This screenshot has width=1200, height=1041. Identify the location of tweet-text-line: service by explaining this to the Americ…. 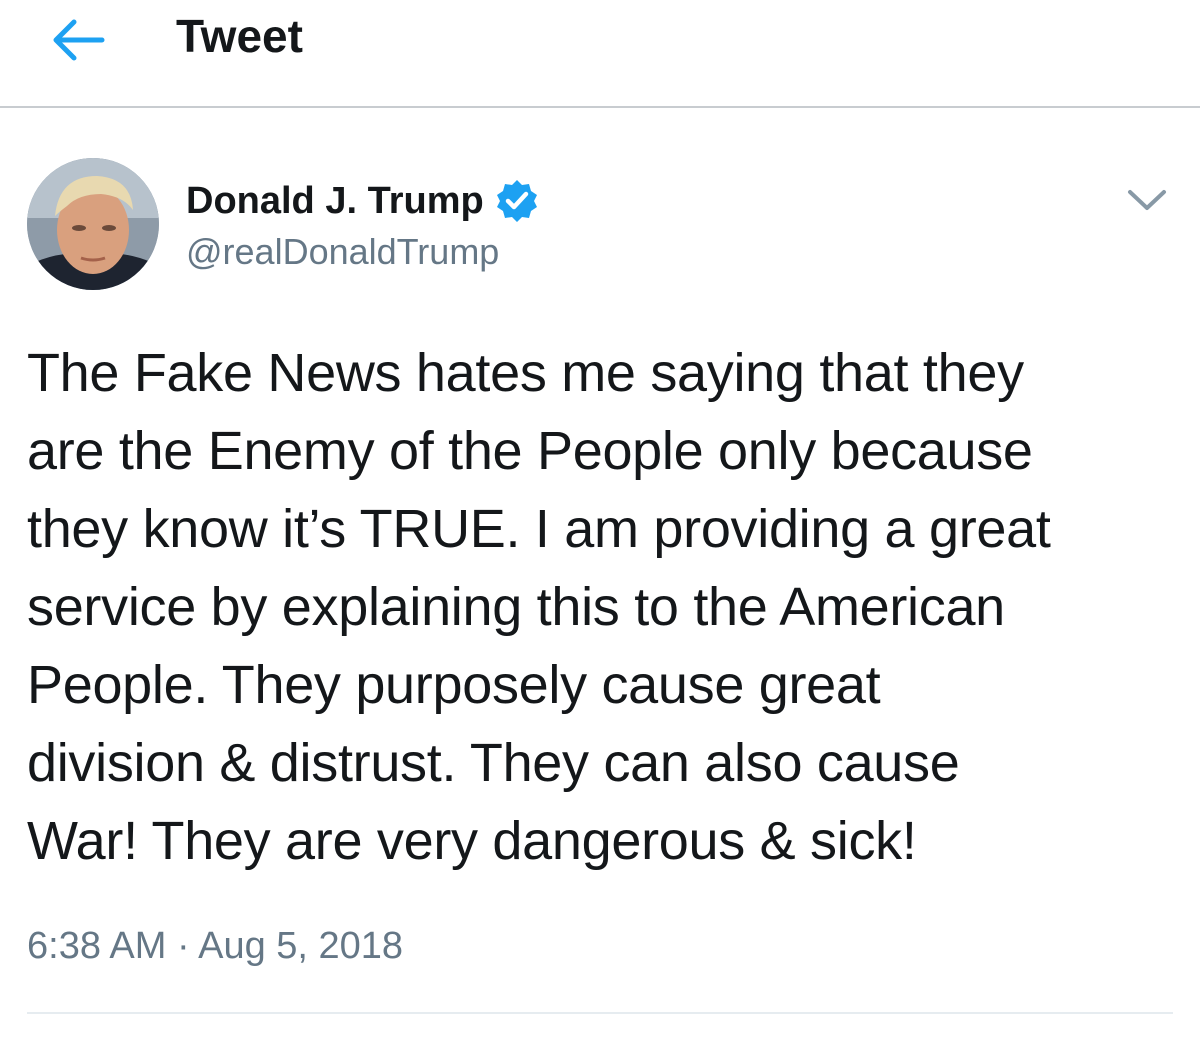
(516, 607).